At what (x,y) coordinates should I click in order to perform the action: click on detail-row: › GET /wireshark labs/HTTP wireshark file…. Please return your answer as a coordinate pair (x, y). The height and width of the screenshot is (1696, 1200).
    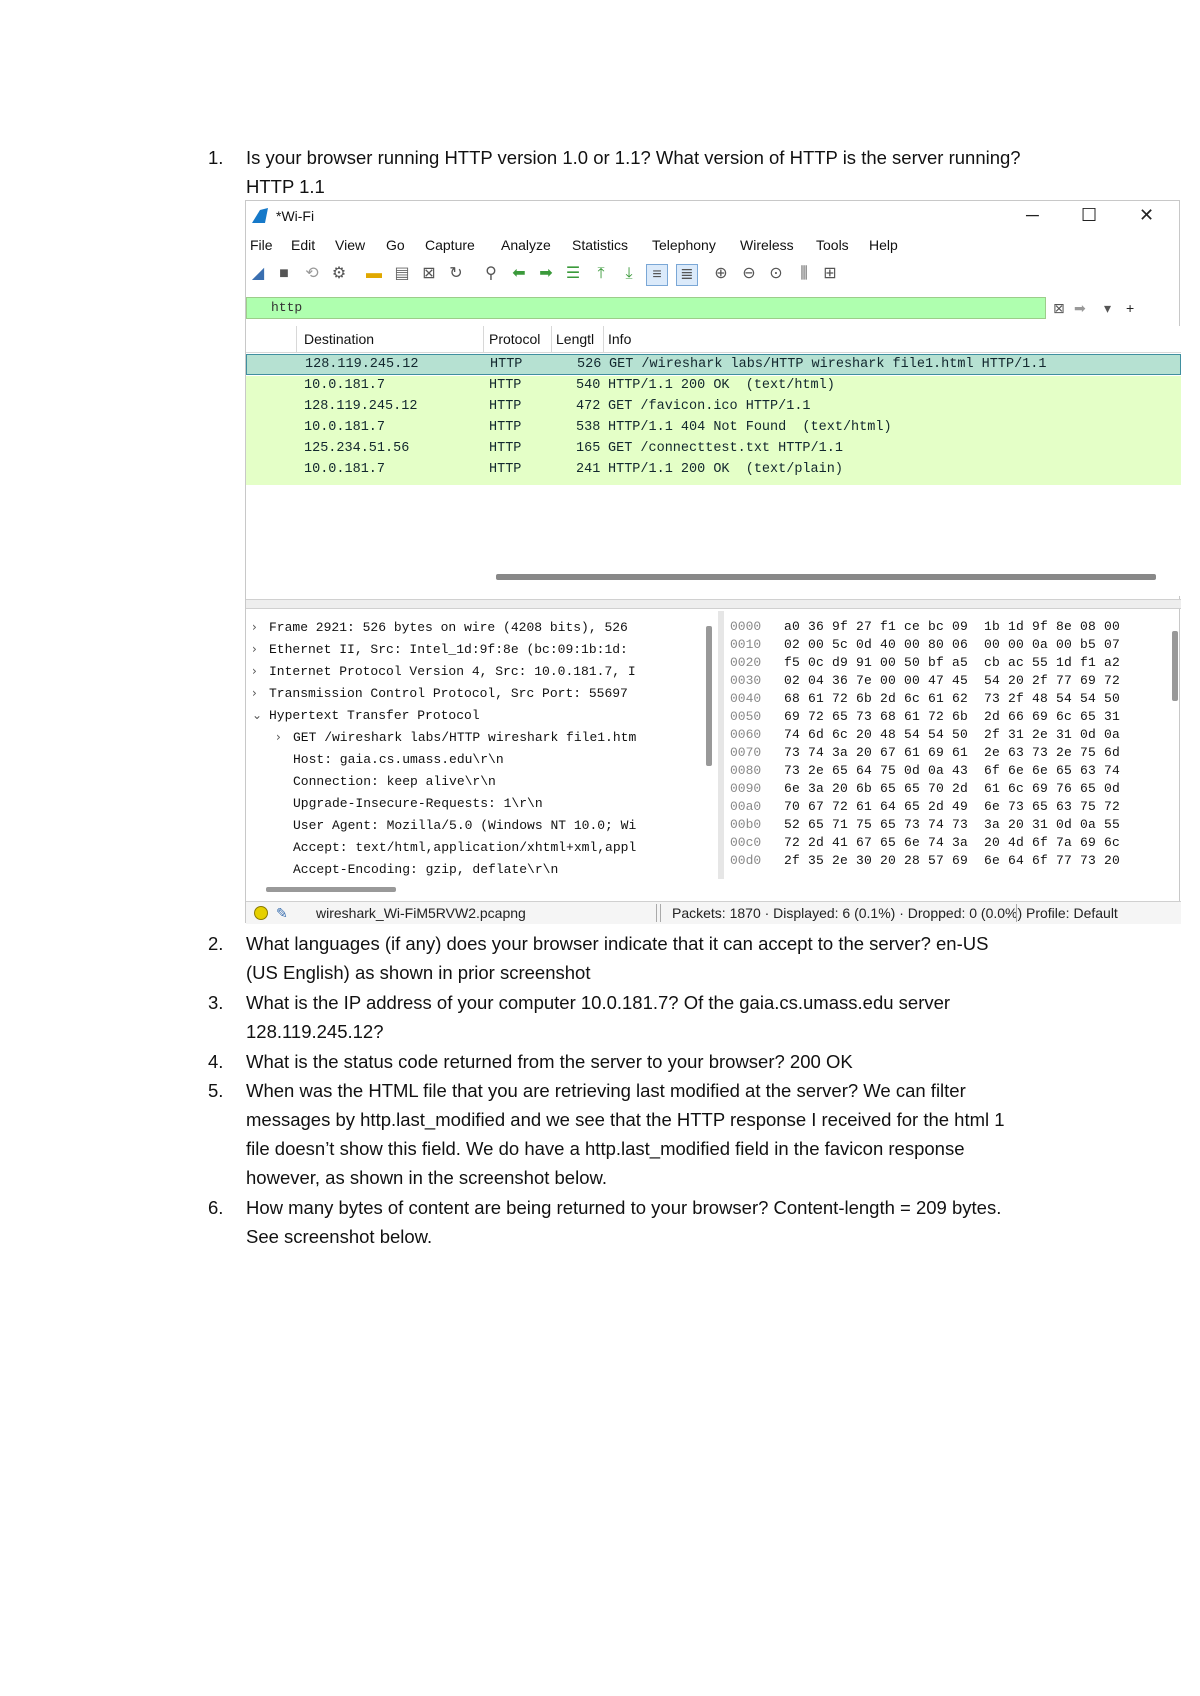
    Looking at the image, I should click on (481, 739).